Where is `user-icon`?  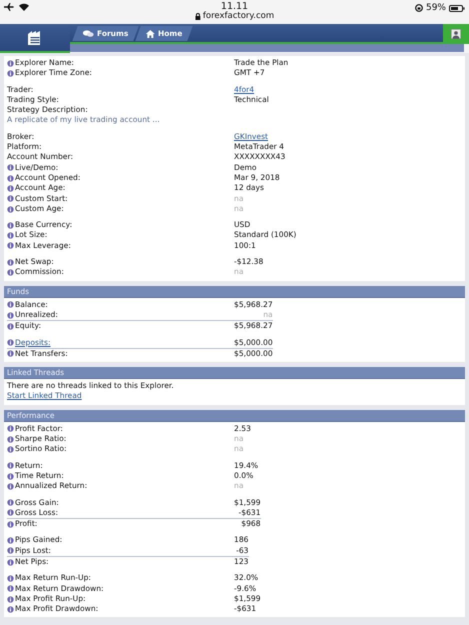 user-icon is located at coordinates (456, 34).